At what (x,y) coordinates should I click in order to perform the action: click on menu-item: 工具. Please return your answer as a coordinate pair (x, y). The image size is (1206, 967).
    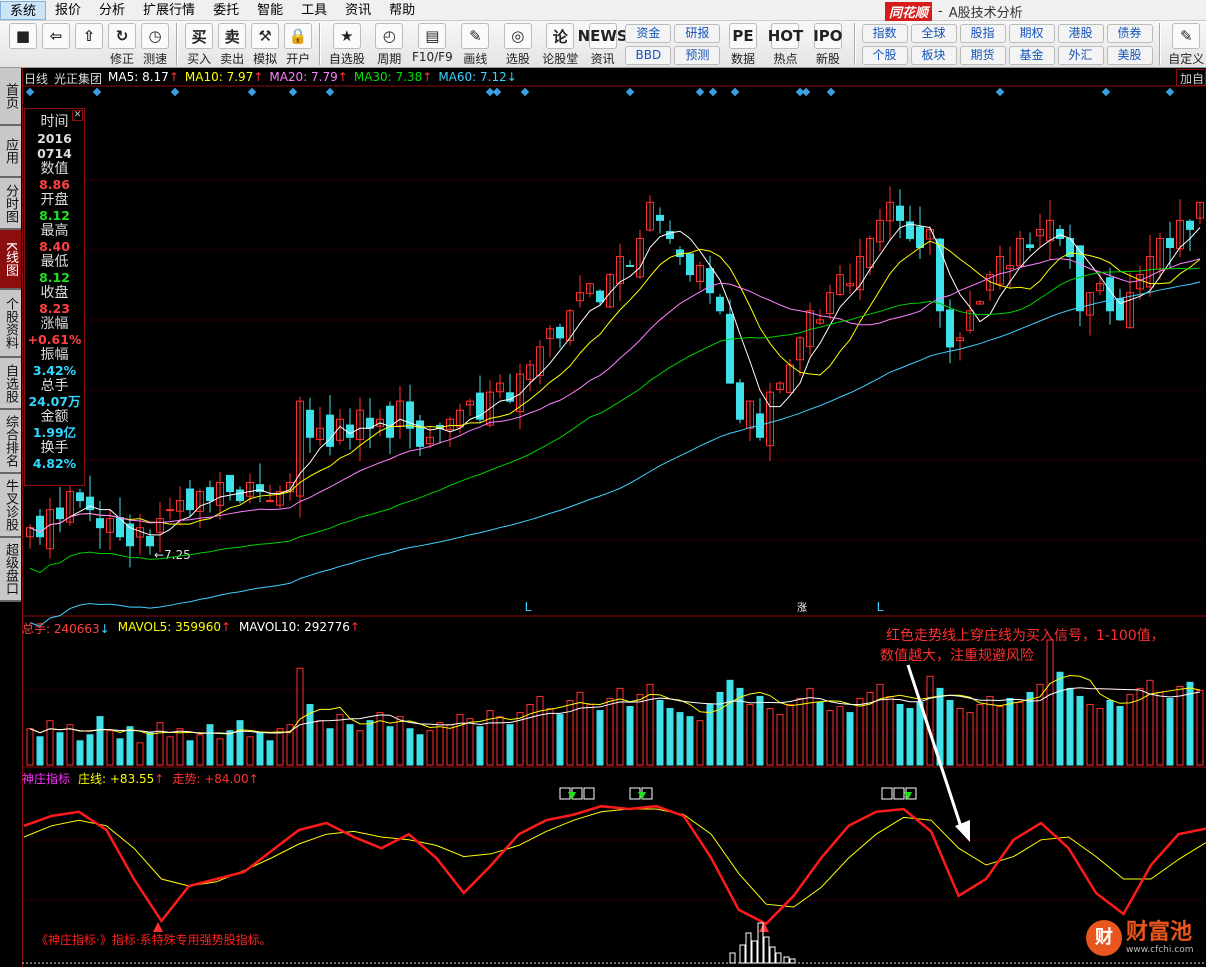
    Looking at the image, I should click on (314, 10).